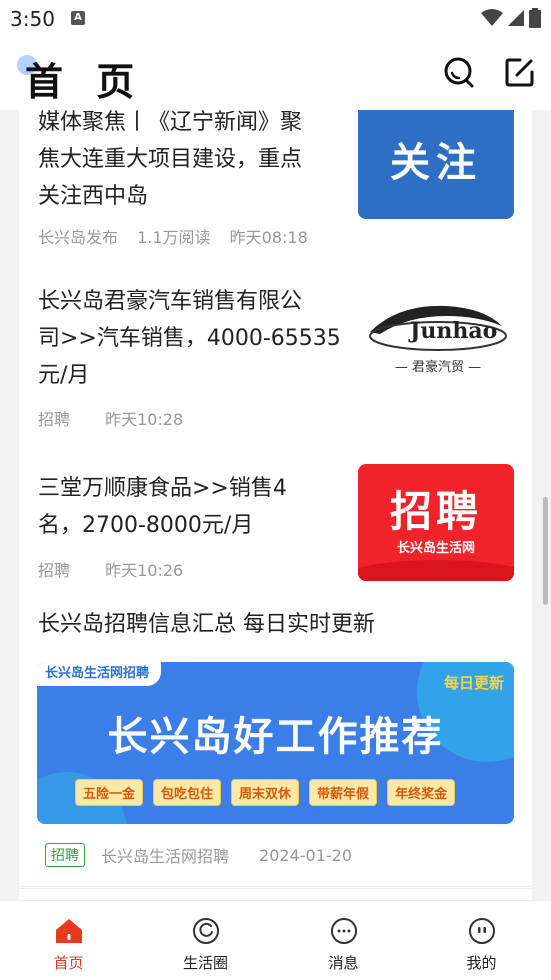 Image resolution: width=551 pixels, height=980 pixels. I want to click on feed-item-title-line: 焦大连重大项目建设，重点, so click(170, 159).